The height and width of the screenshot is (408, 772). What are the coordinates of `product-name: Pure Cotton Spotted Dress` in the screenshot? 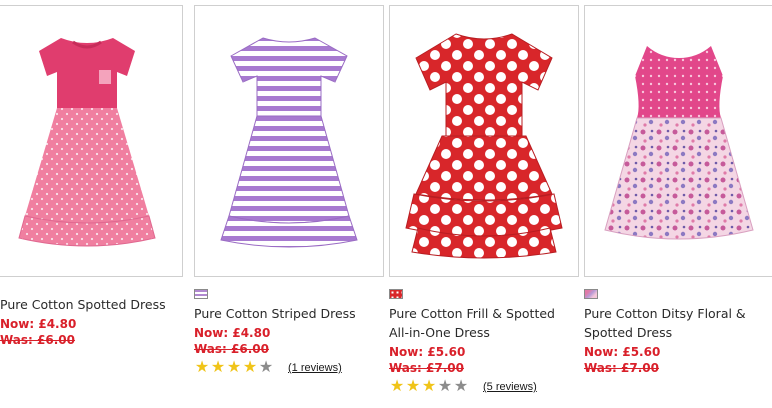 It's located at (90, 304).